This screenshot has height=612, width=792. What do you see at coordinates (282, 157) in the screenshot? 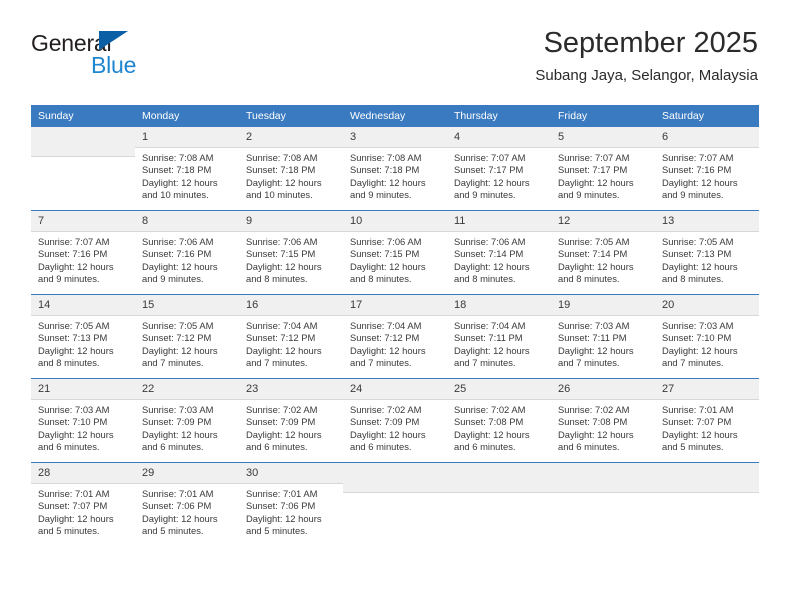
I see `sunrise-text: Sunrise: 7:08 AM` at bounding box center [282, 157].